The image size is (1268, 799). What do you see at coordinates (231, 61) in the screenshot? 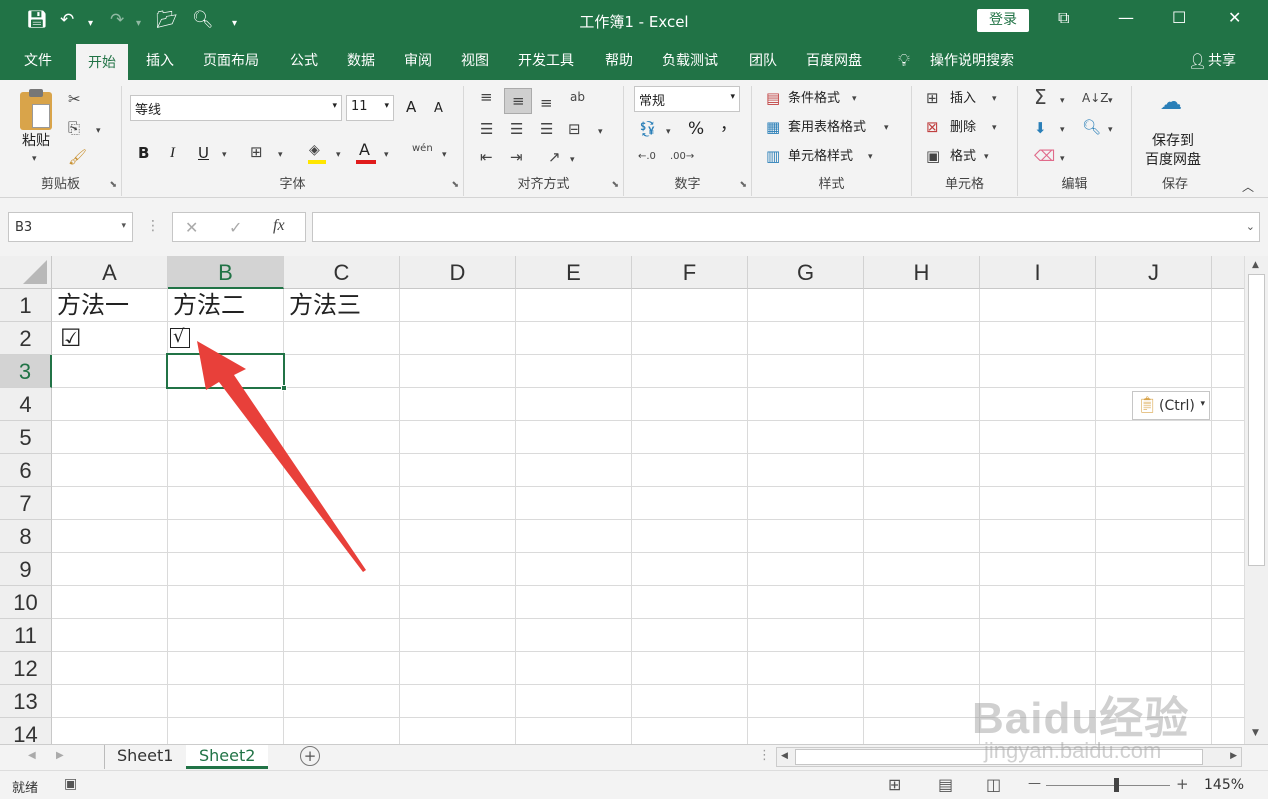
I see `tab-page-layout: 页面布局` at bounding box center [231, 61].